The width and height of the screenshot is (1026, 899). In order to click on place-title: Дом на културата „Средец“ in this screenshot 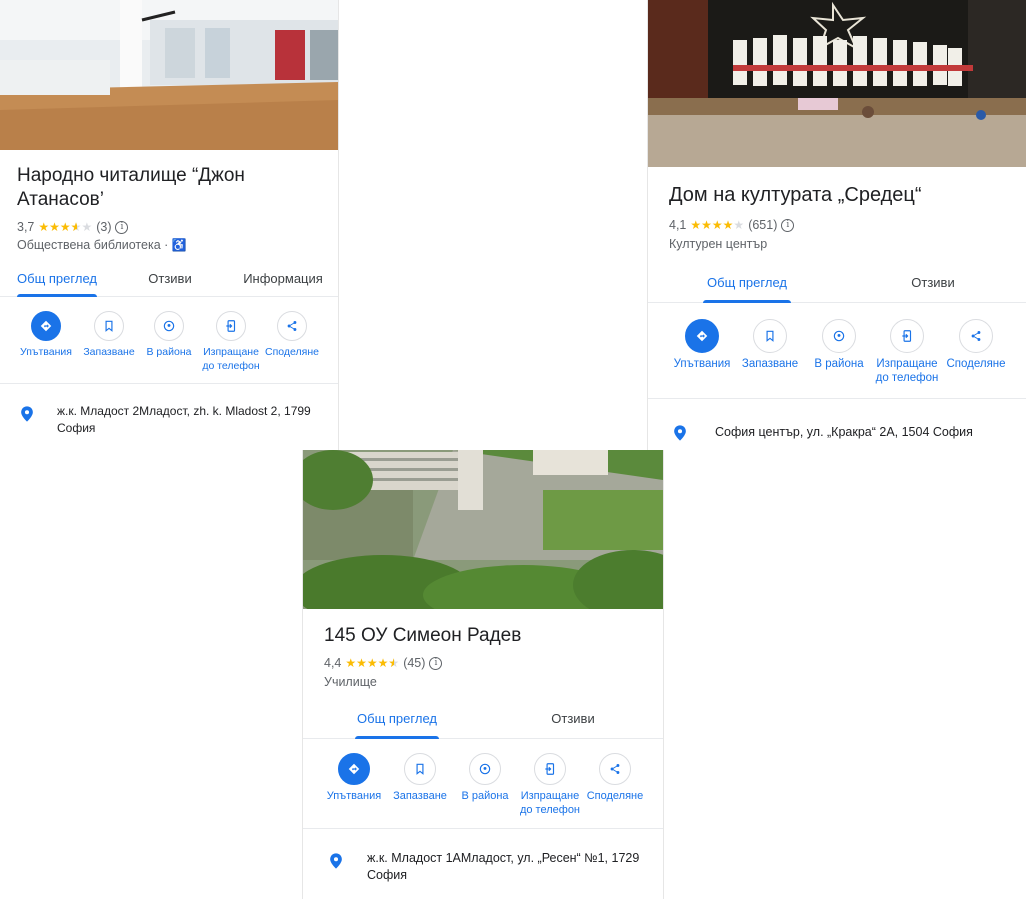, I will do `click(795, 195)`.